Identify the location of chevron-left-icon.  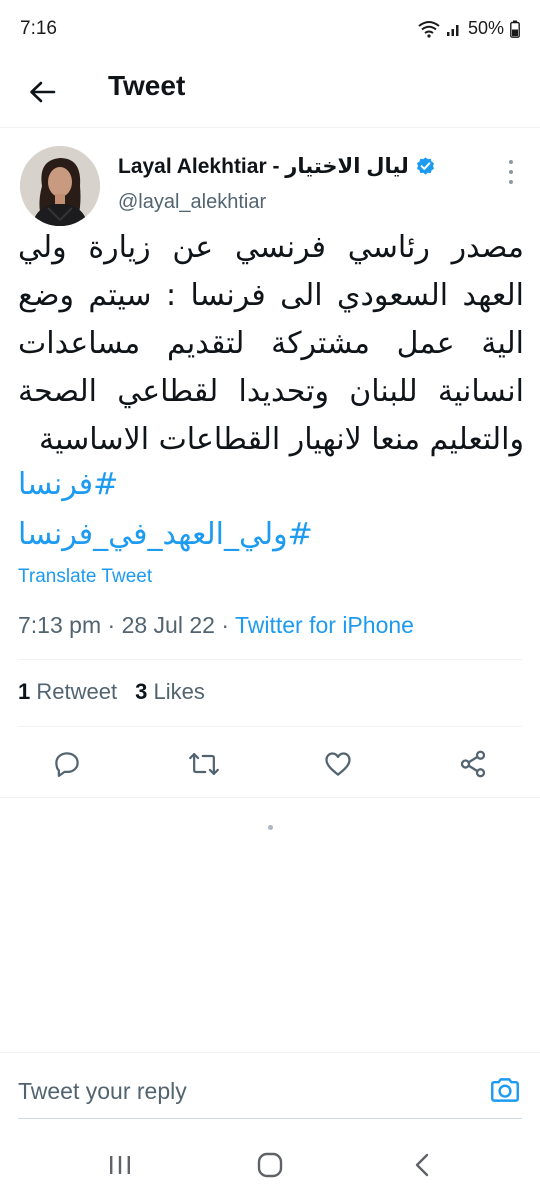
(422, 1165).